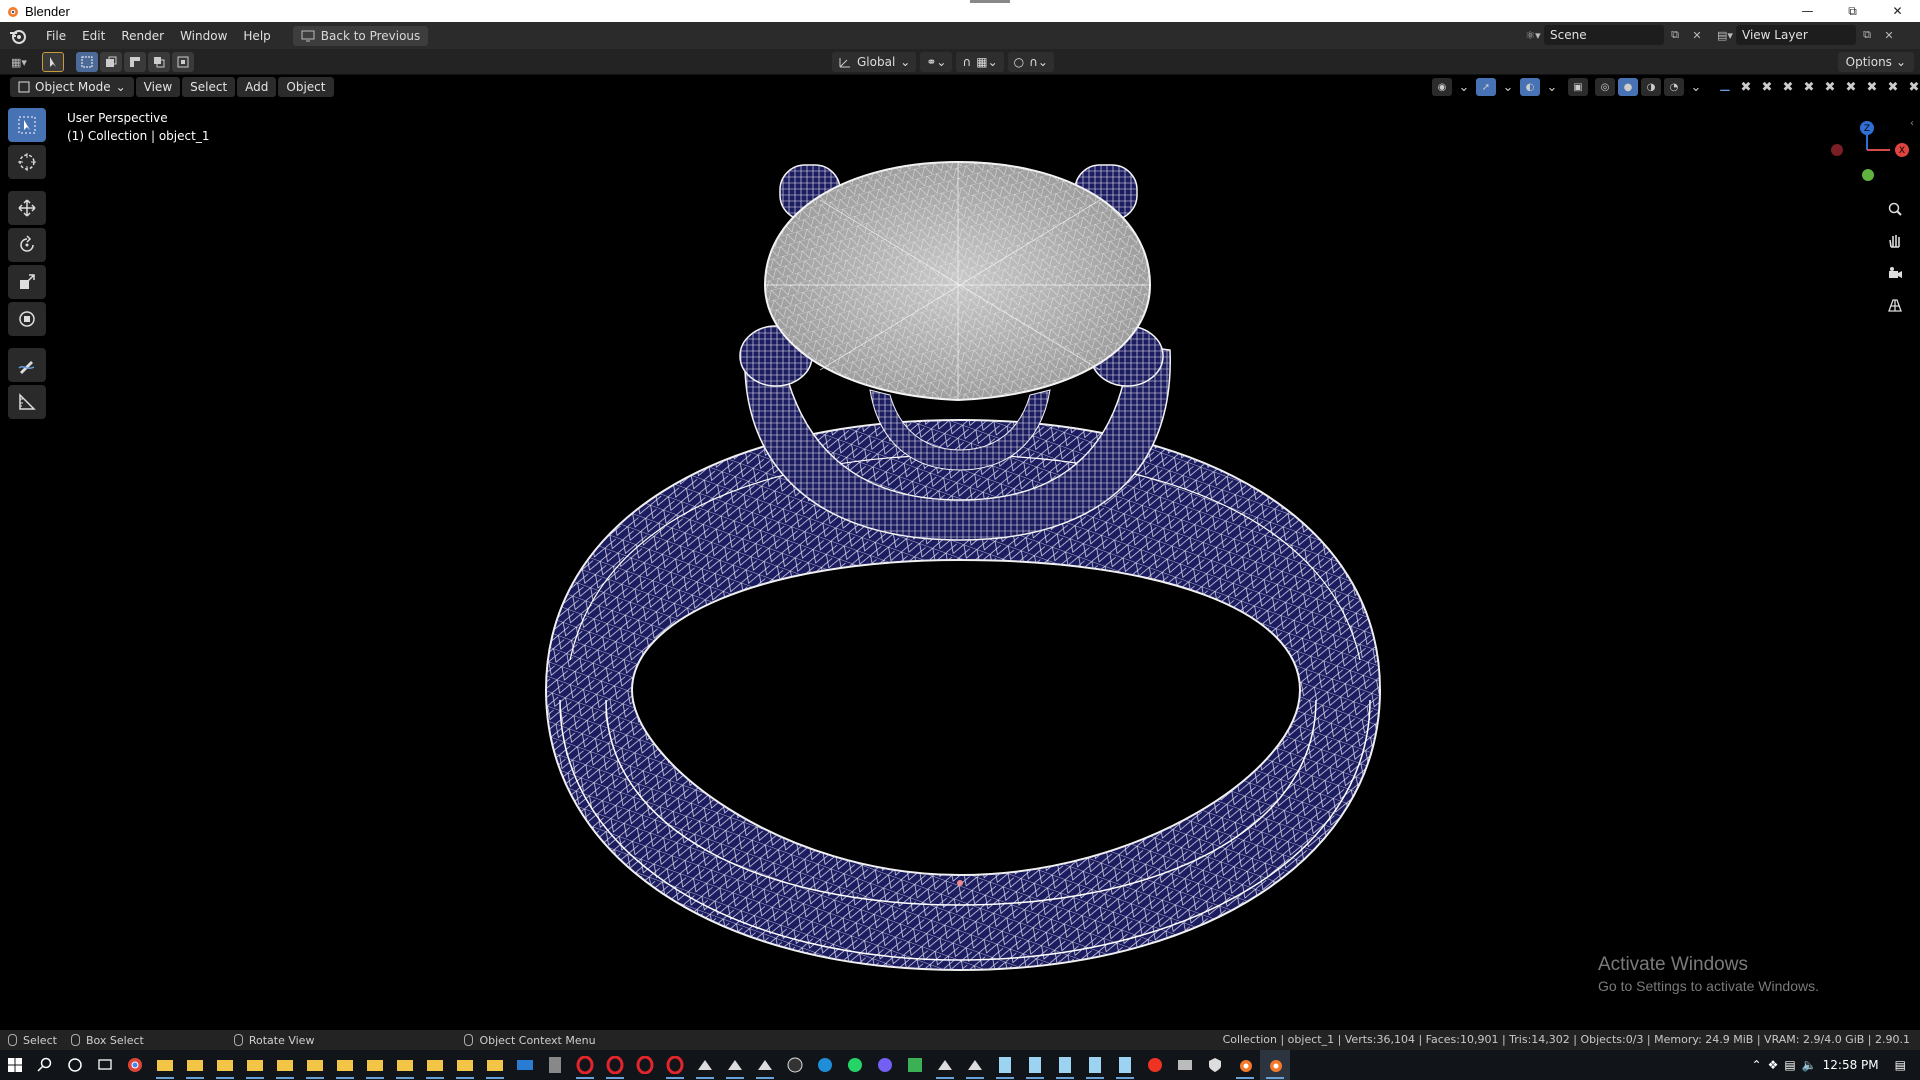 The width and height of the screenshot is (1920, 1080). Describe the element at coordinates (525, 1065) in the screenshot. I see `mail-icon` at that location.